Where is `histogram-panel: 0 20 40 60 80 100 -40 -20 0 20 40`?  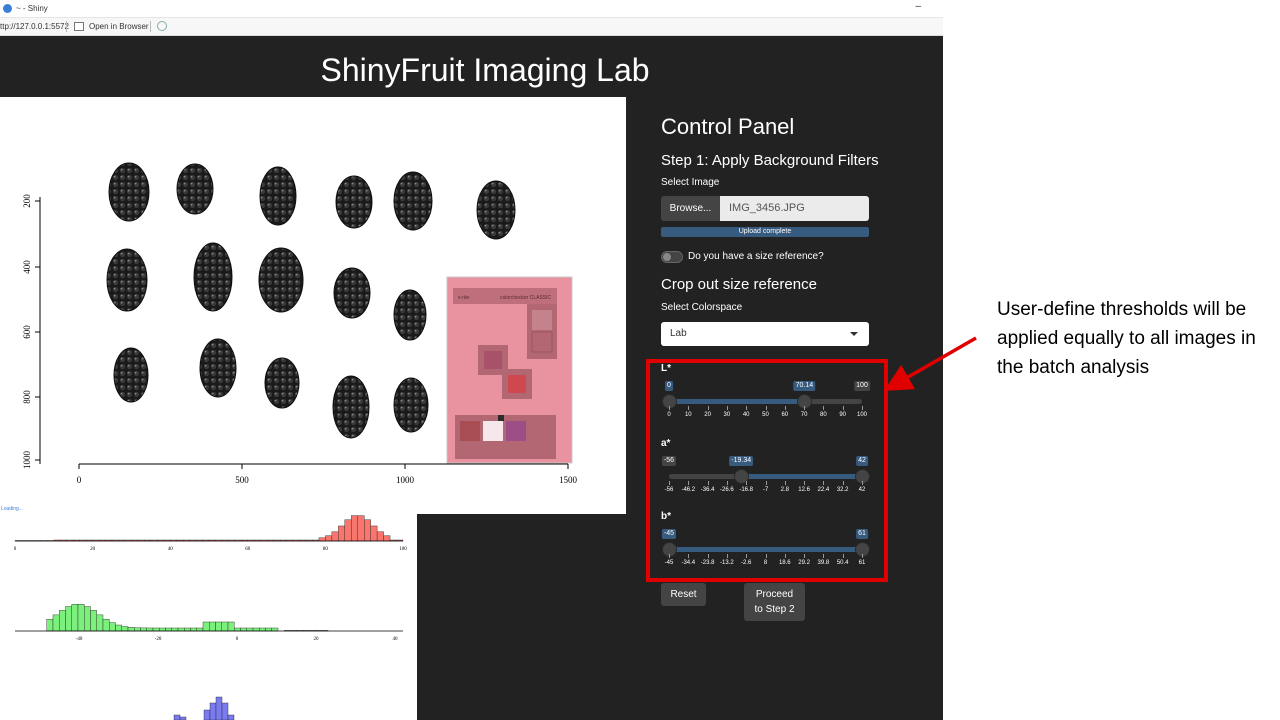 histogram-panel: 0 20 40 60 80 100 -40 -20 0 20 40 is located at coordinates (208, 617).